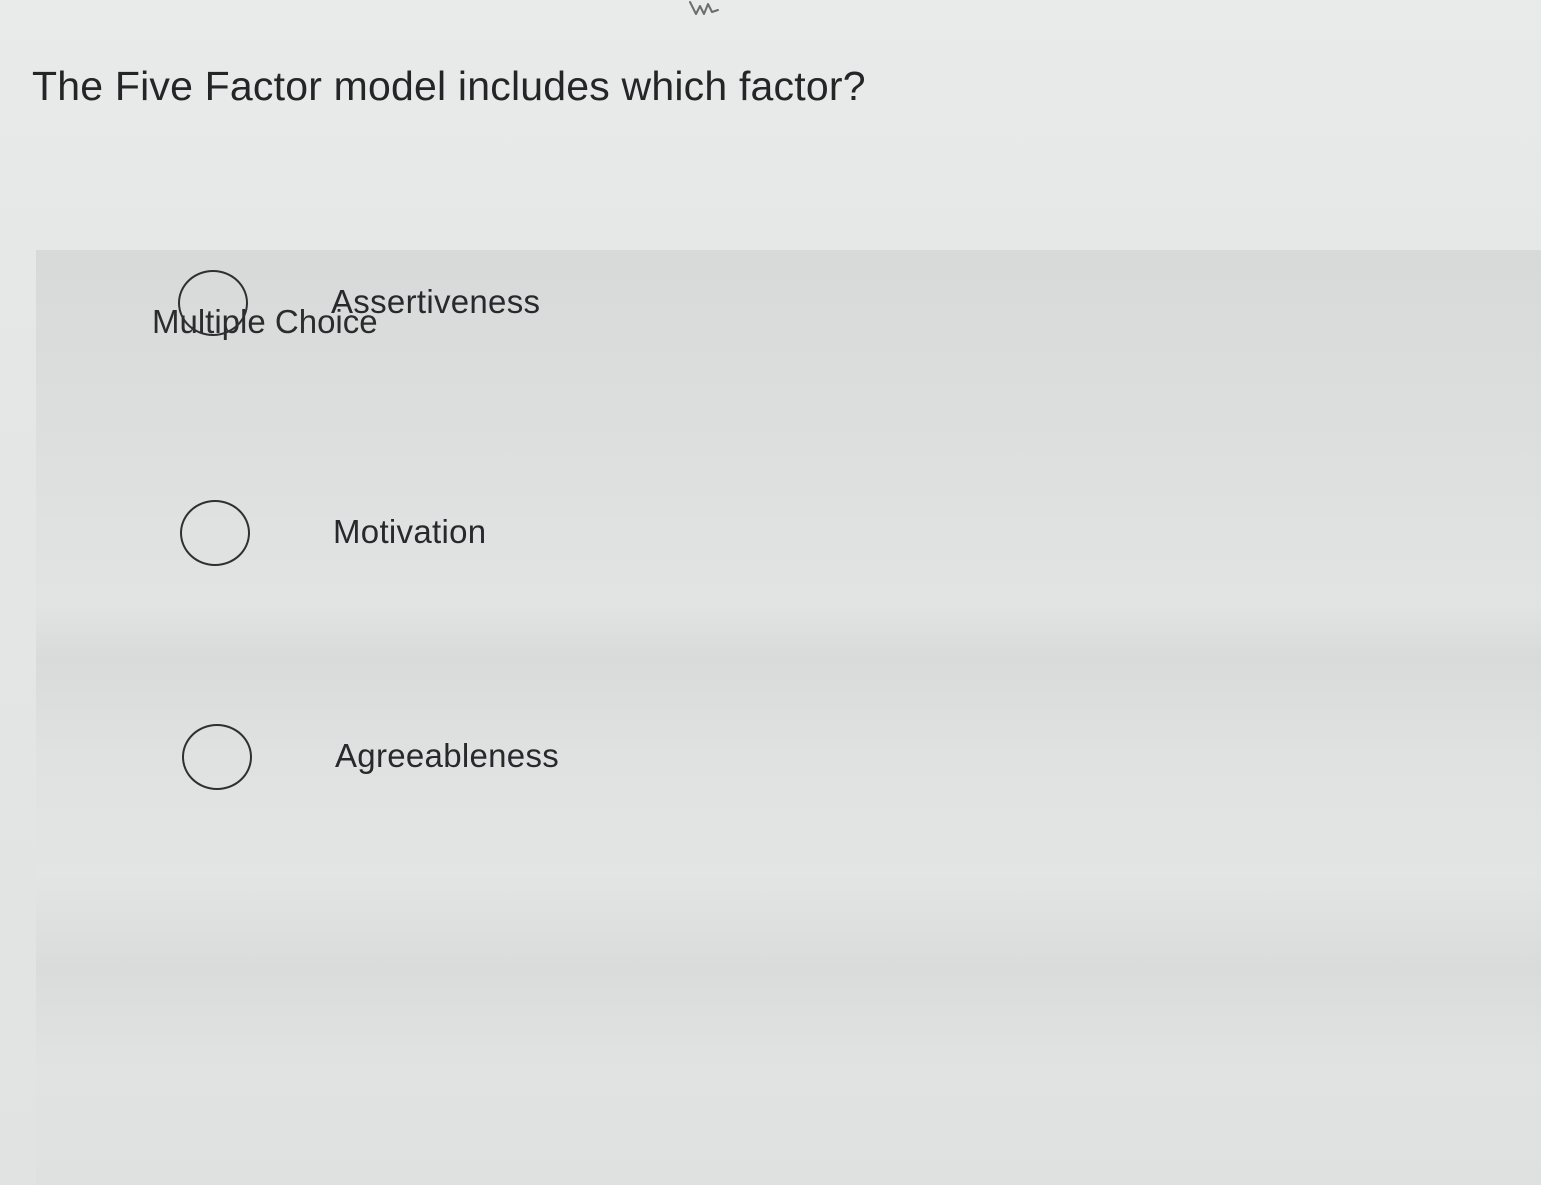 The image size is (1541, 1185). I want to click on hand-pointer-icon, so click(704, 8).